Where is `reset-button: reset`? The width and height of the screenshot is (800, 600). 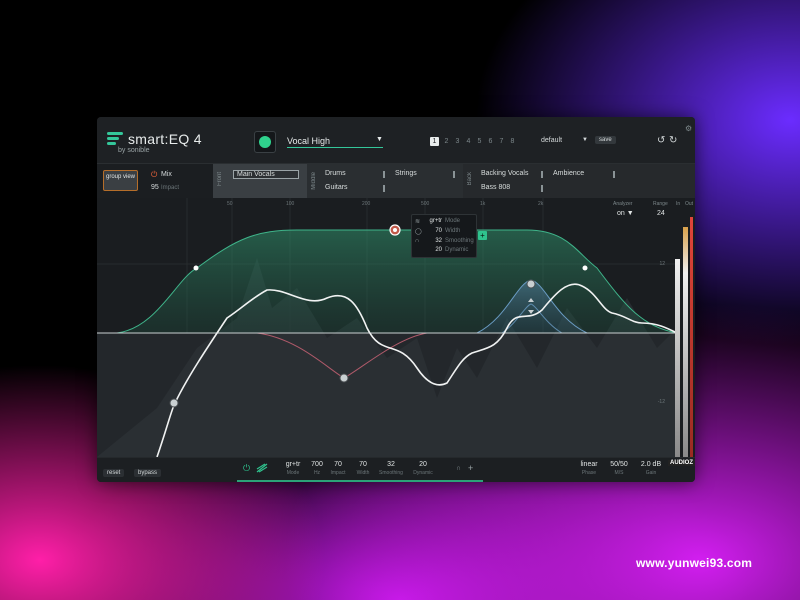 reset-button: reset is located at coordinates (114, 473).